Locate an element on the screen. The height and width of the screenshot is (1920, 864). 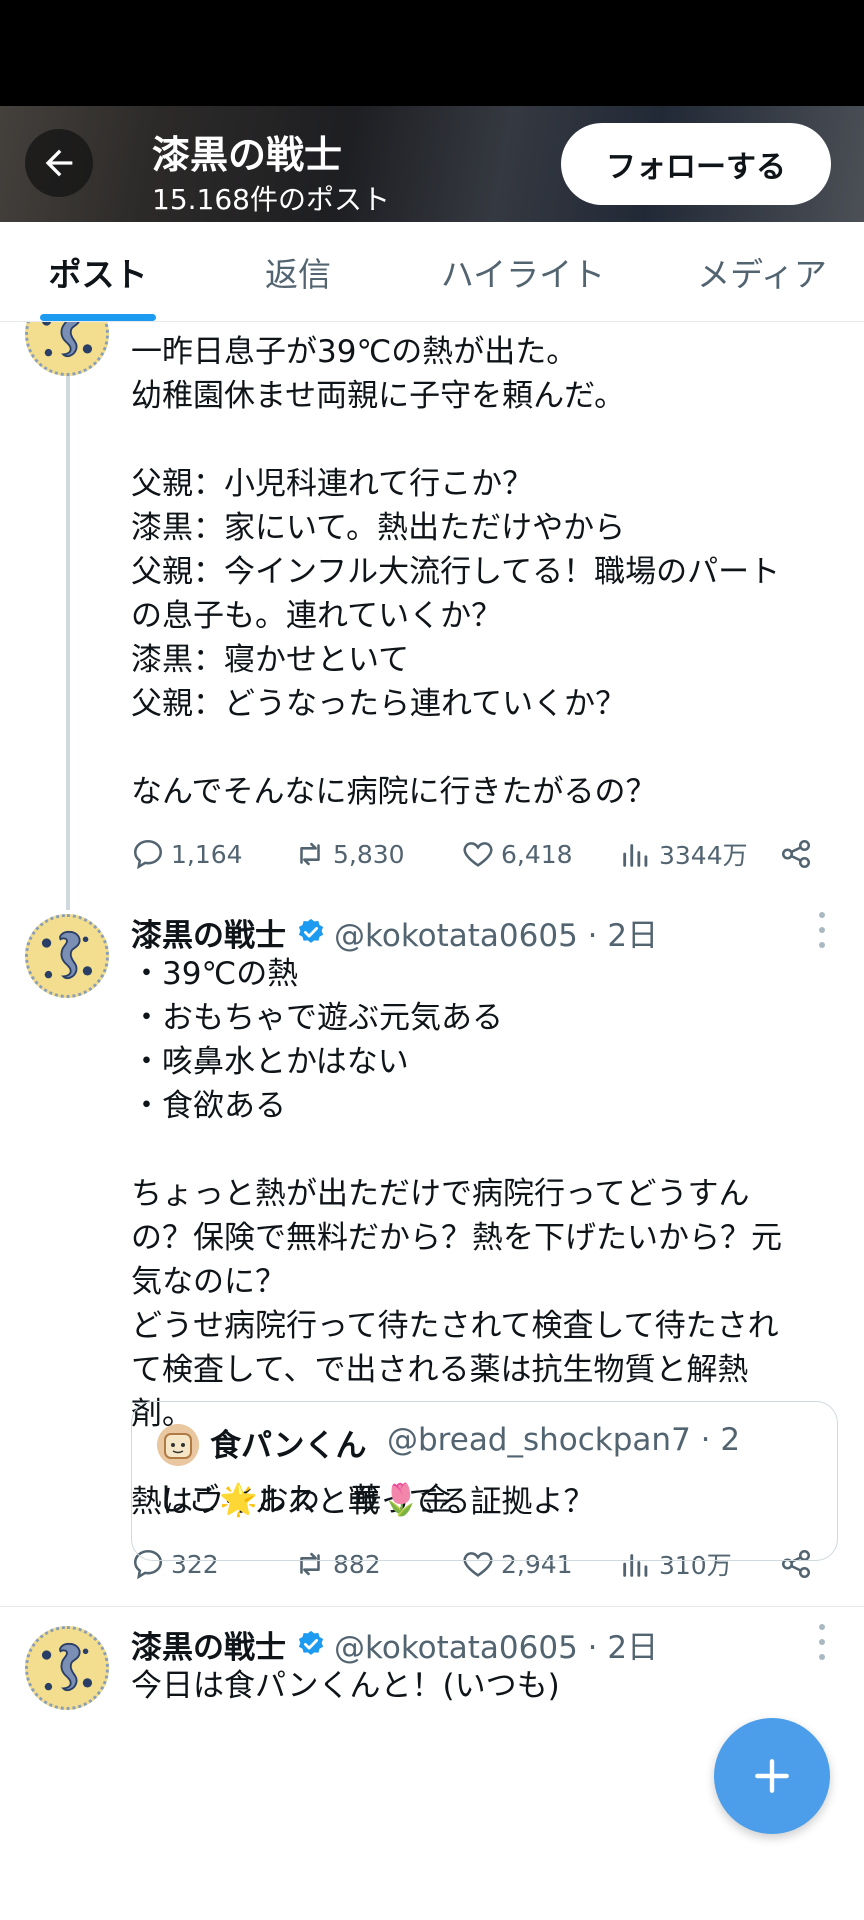
plus-icon is located at coordinates (772, 1776).